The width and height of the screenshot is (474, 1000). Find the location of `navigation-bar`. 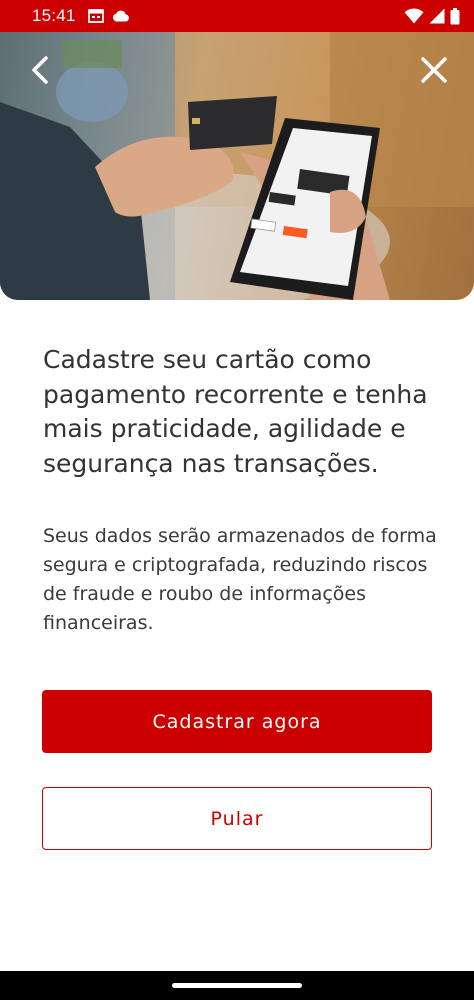

navigation-bar is located at coordinates (237, 985).